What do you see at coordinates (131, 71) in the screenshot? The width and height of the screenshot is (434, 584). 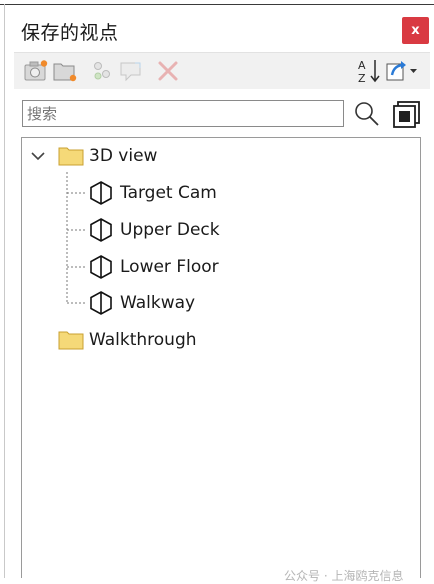 I see `add-cut-icon` at bounding box center [131, 71].